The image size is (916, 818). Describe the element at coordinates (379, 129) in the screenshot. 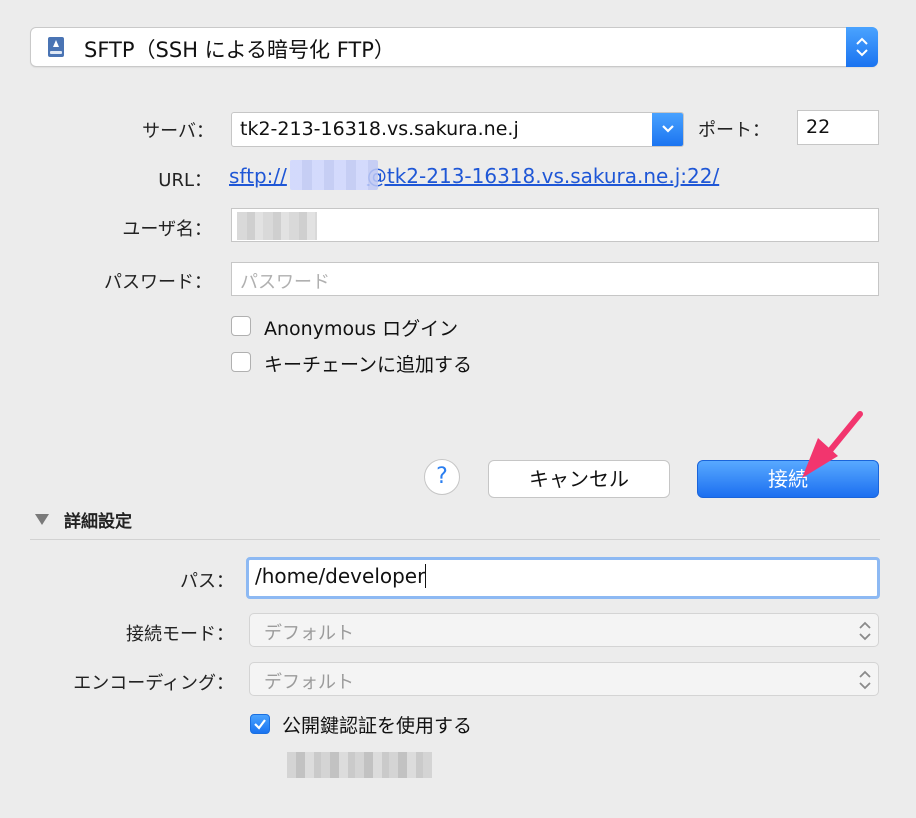

I see `server-input: tk2-213-16318.vs.sakura.ne.j` at that location.